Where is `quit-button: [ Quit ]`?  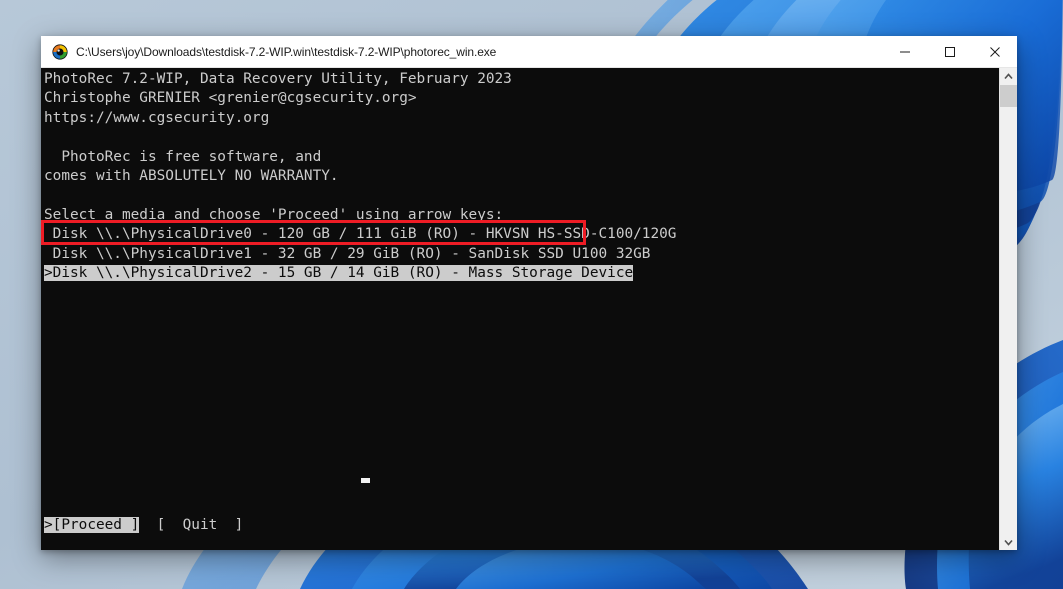 quit-button: [ Quit ] is located at coordinates (200, 525).